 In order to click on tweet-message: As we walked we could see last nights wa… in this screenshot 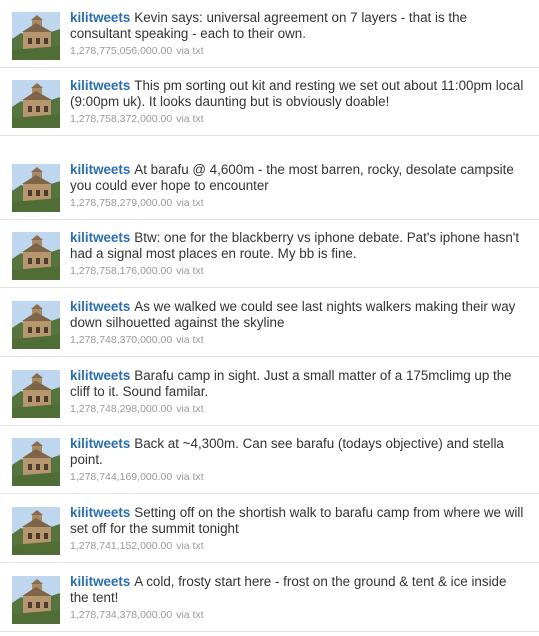, I will do `click(293, 314)`.